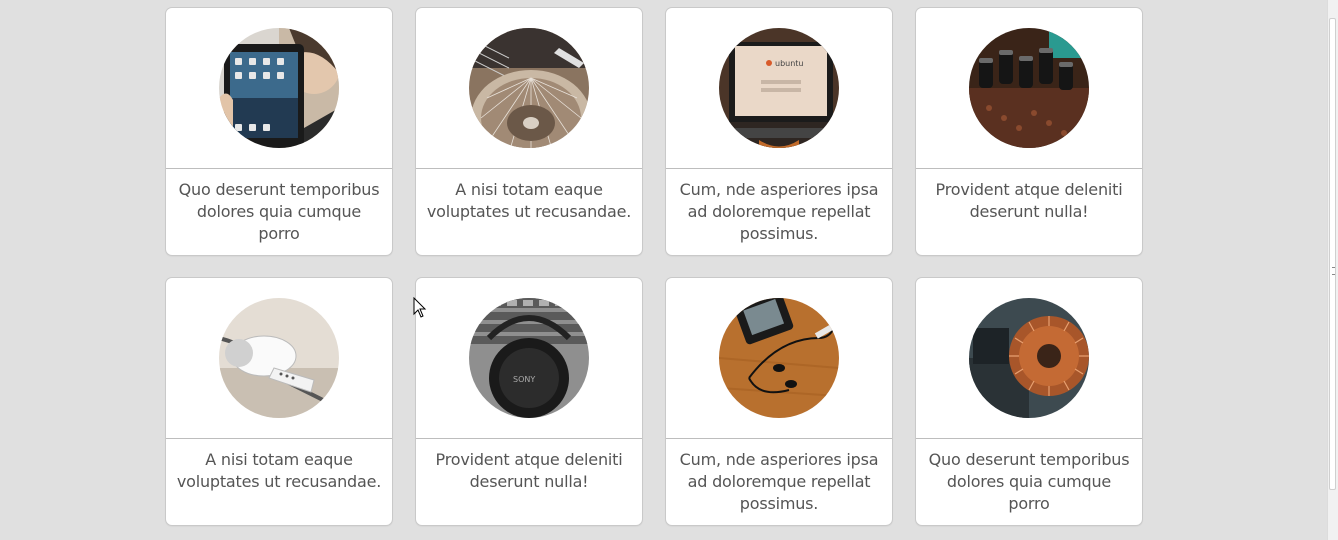 The height and width of the screenshot is (540, 1338). I want to click on vertical-scrollbar, so click(1332, 270).